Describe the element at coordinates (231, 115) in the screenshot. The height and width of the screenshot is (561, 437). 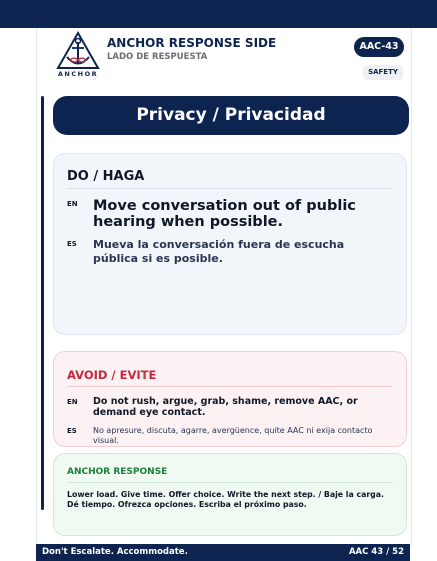
I see `card-title: Privacy / Privacidad` at that location.